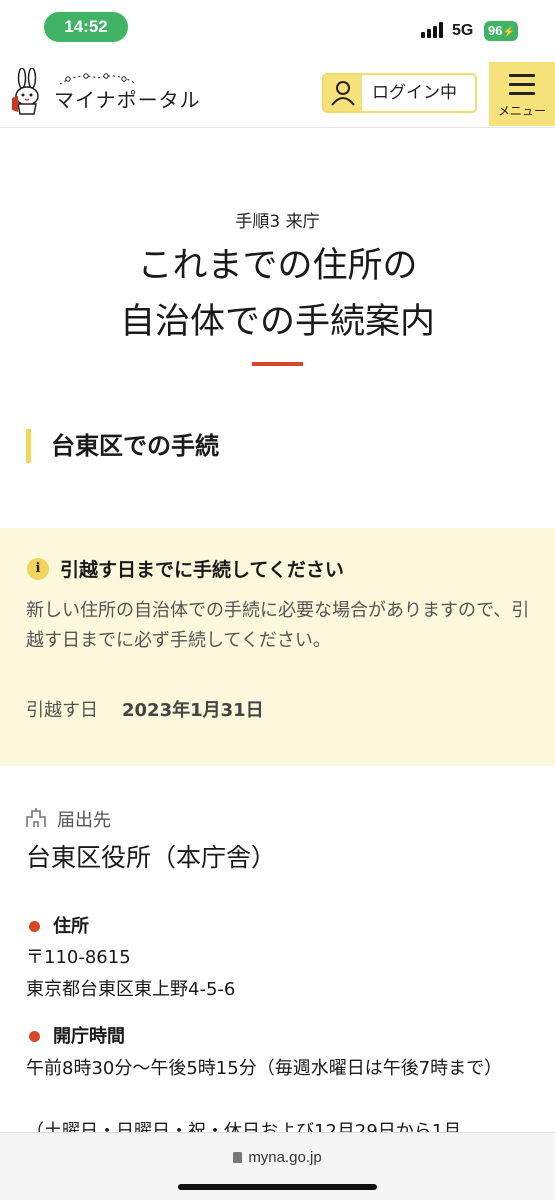  Describe the element at coordinates (277, 322) in the screenshot. I see `page-title-line2: 自治体での手続案内` at that location.